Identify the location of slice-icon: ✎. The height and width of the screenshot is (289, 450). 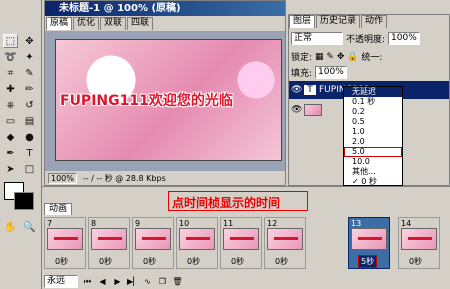
(29, 73).